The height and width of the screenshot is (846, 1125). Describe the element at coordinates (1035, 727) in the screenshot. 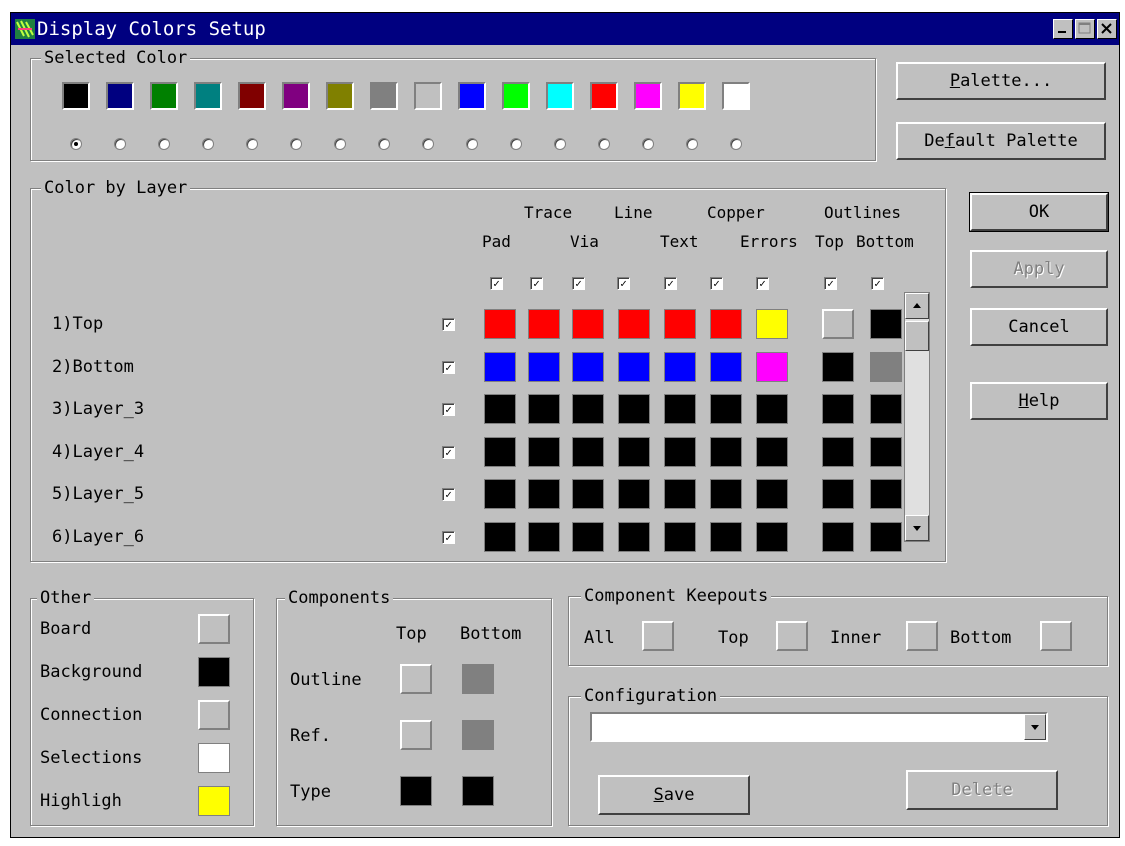

I see `configuration-dropdown-button` at that location.